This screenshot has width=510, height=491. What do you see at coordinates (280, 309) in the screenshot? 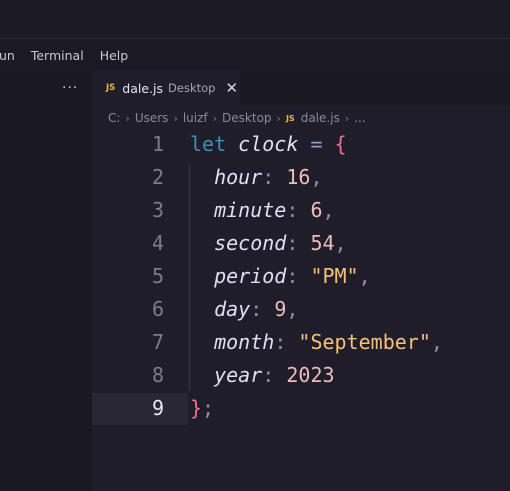
I see `code-token: 9` at bounding box center [280, 309].